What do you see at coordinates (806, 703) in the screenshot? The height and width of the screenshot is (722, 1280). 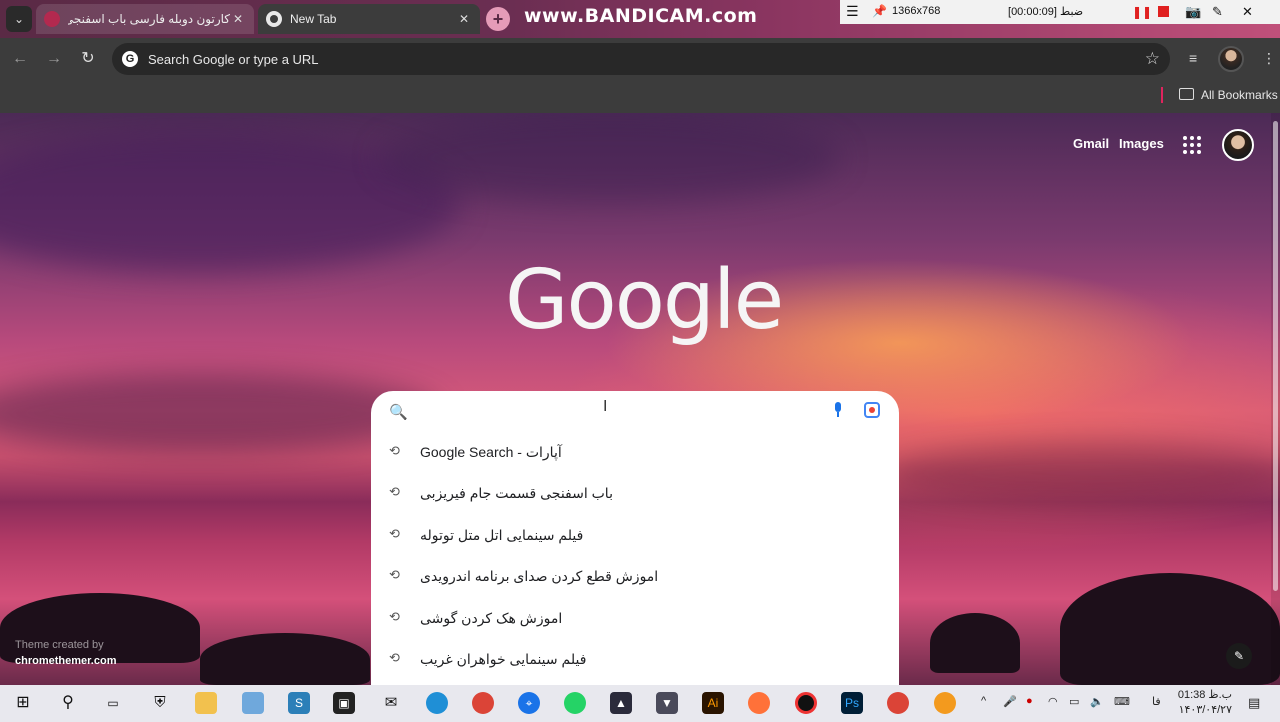 I see `bandicam-icon` at bounding box center [806, 703].